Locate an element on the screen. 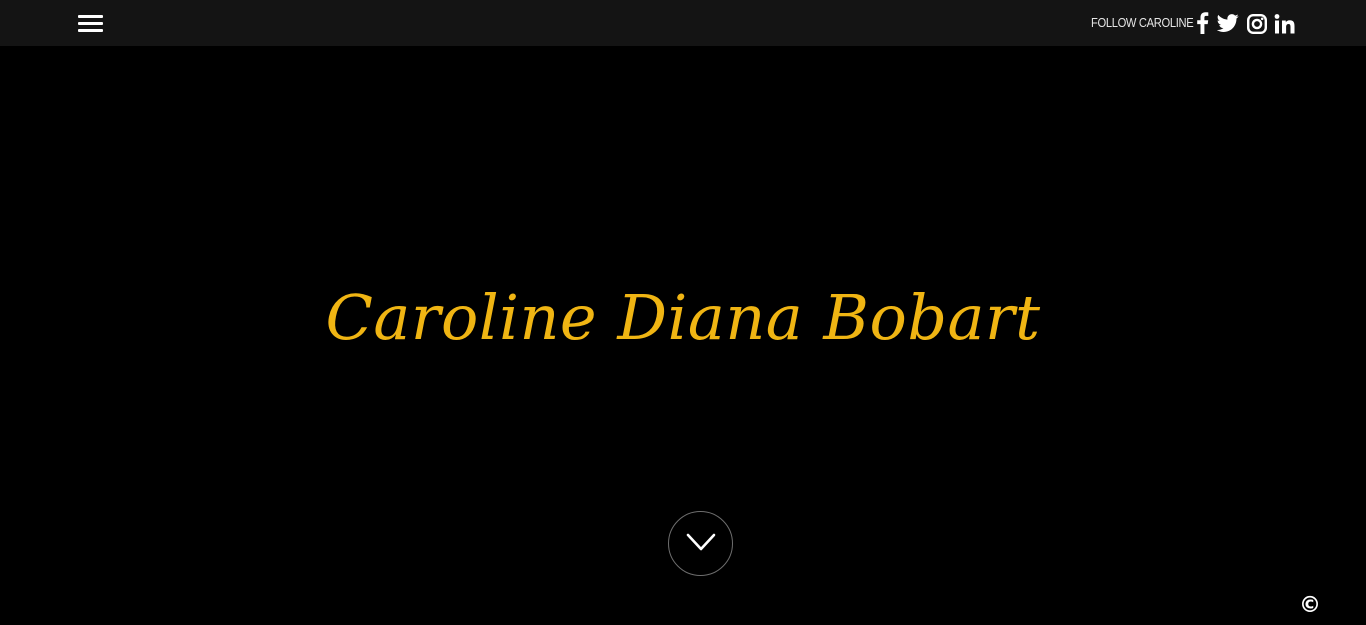 Image resolution: width=1366 pixels, height=625 pixels. hamburger-menu-icon is located at coordinates (90, 24).